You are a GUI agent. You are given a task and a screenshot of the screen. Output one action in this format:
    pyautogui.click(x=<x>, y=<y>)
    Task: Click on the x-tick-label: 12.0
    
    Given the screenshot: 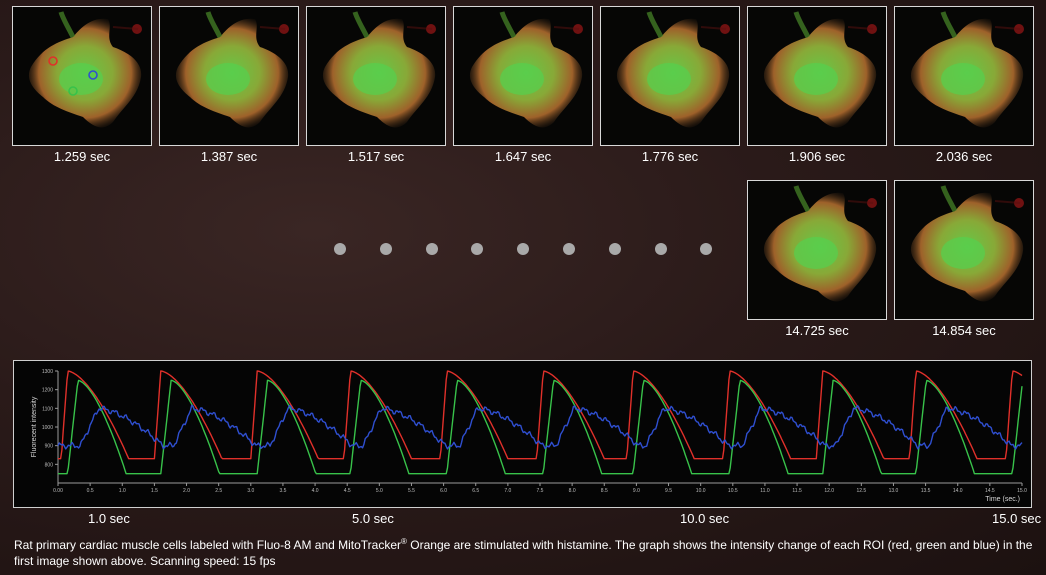 What is the action you would take?
    pyautogui.click(x=829, y=491)
    